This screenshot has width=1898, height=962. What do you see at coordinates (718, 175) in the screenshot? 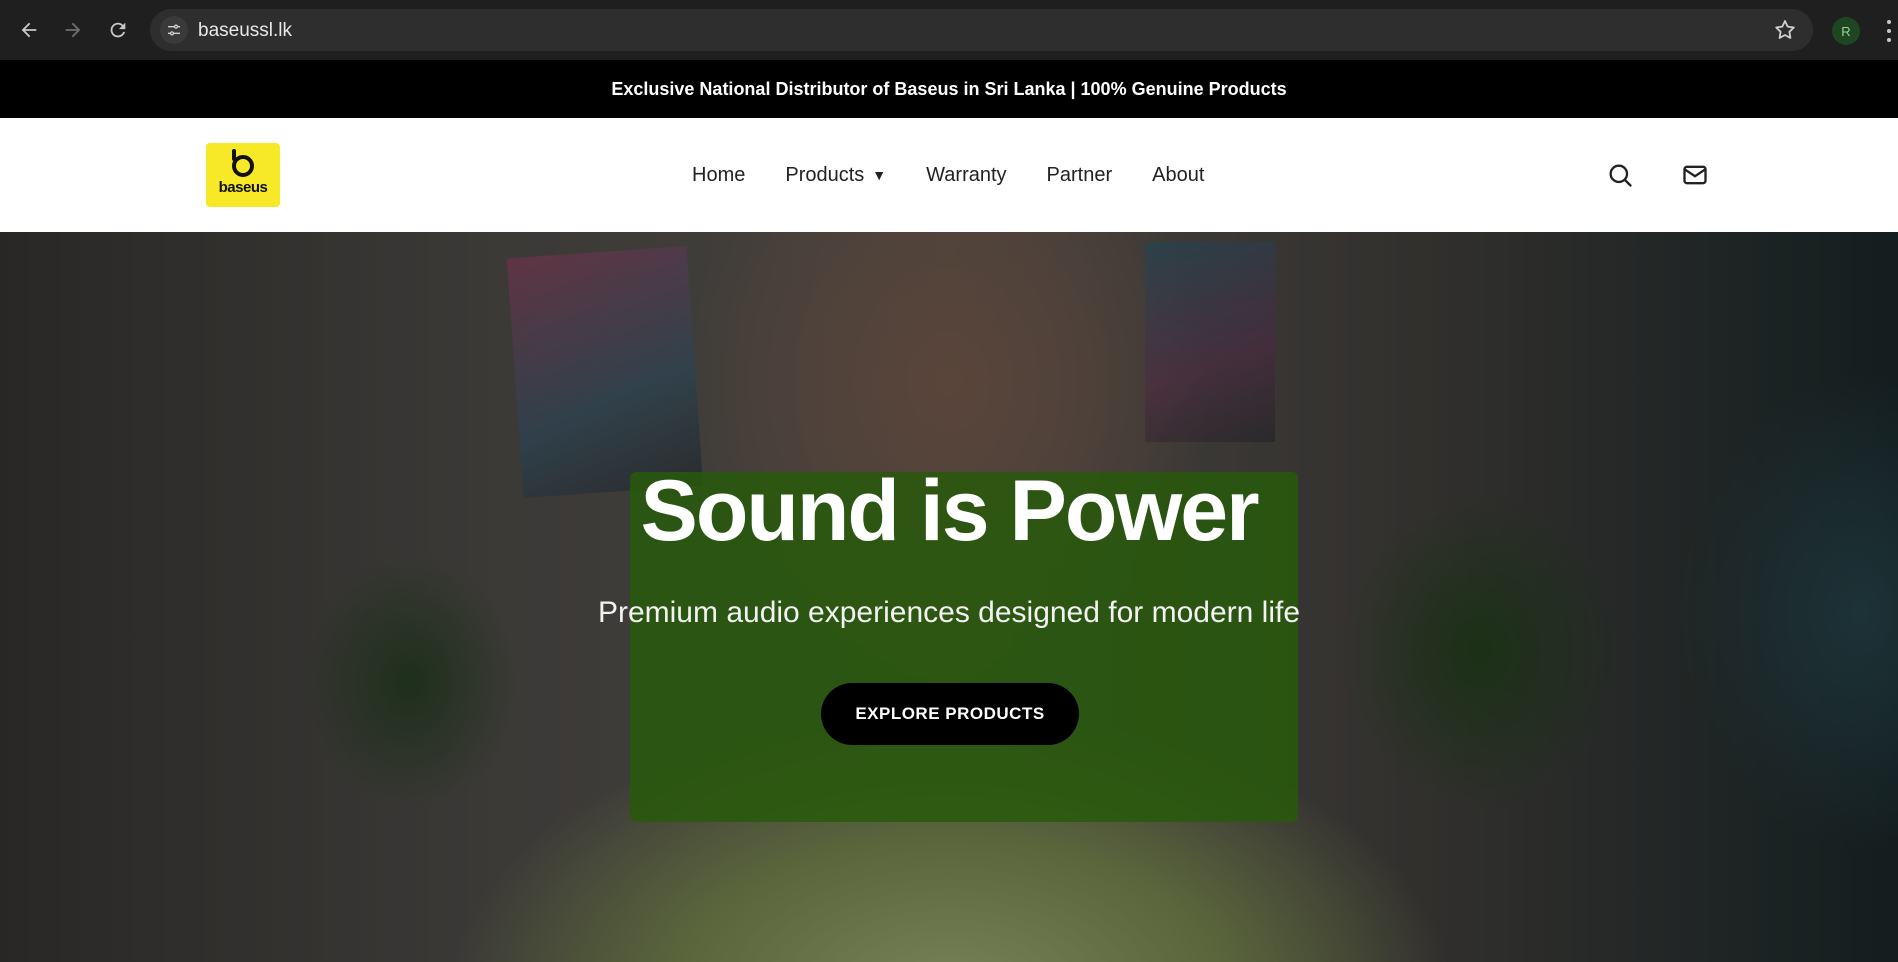
I see `nav-home: Home` at bounding box center [718, 175].